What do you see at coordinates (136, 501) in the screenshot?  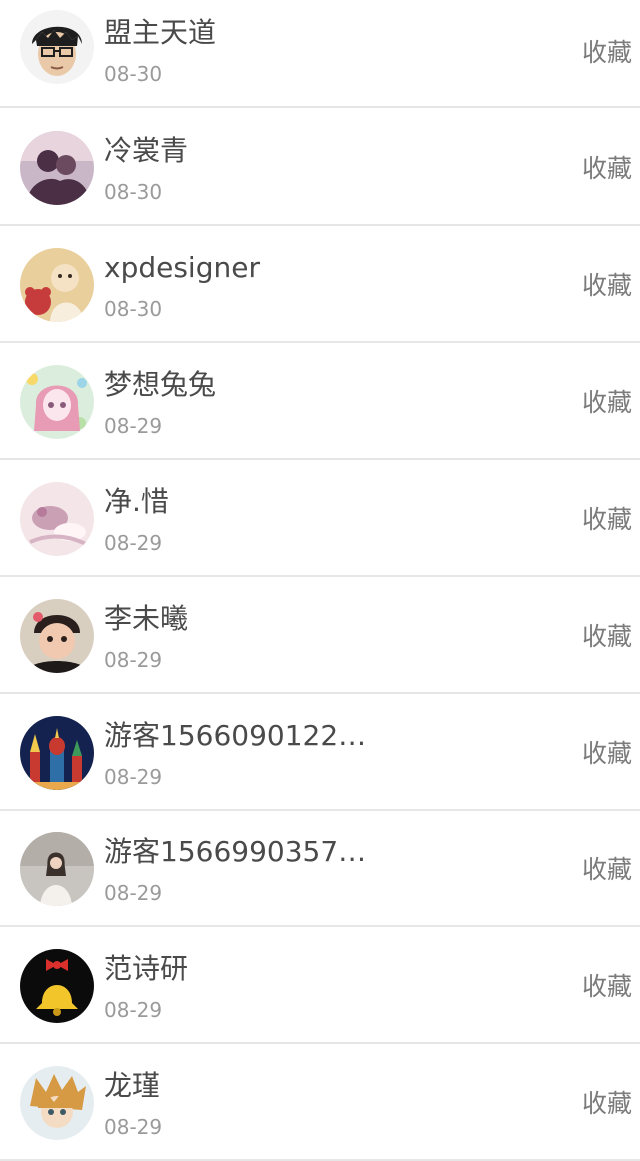 I see `user-name: 净.惜` at bounding box center [136, 501].